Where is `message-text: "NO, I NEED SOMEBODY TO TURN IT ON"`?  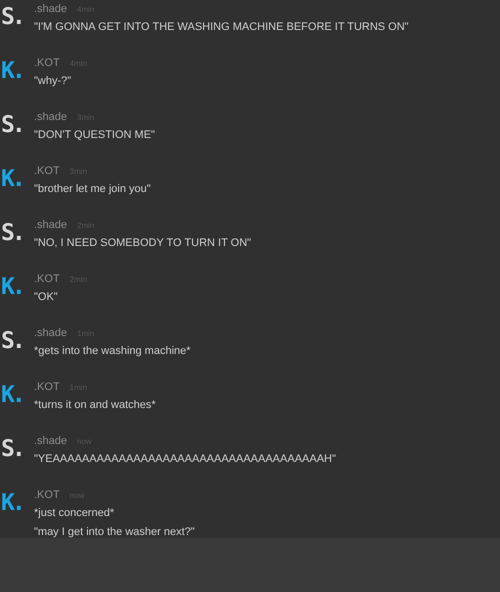
message-text: "NO, I NEED SOMEBODY TO TURN IT ON" is located at coordinates (143, 243).